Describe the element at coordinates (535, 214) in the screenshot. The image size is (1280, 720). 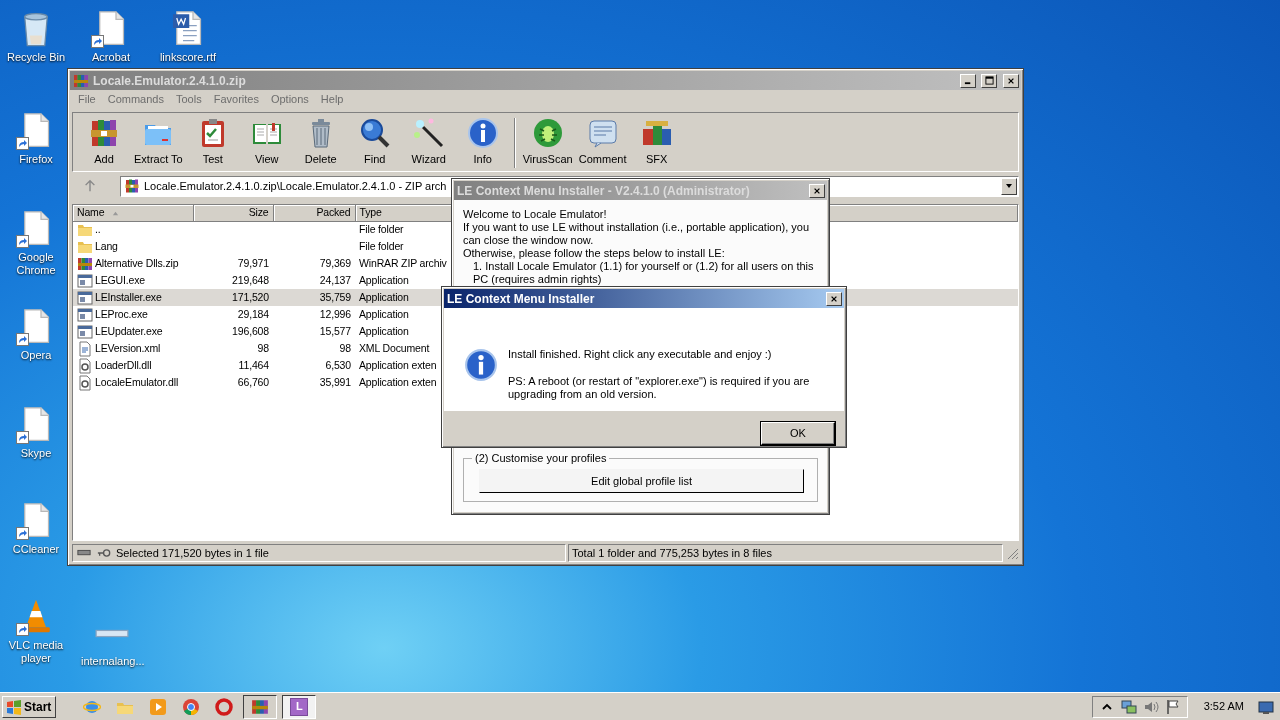
I see `welcome-text: Welcome to Locale Emulator!` at that location.